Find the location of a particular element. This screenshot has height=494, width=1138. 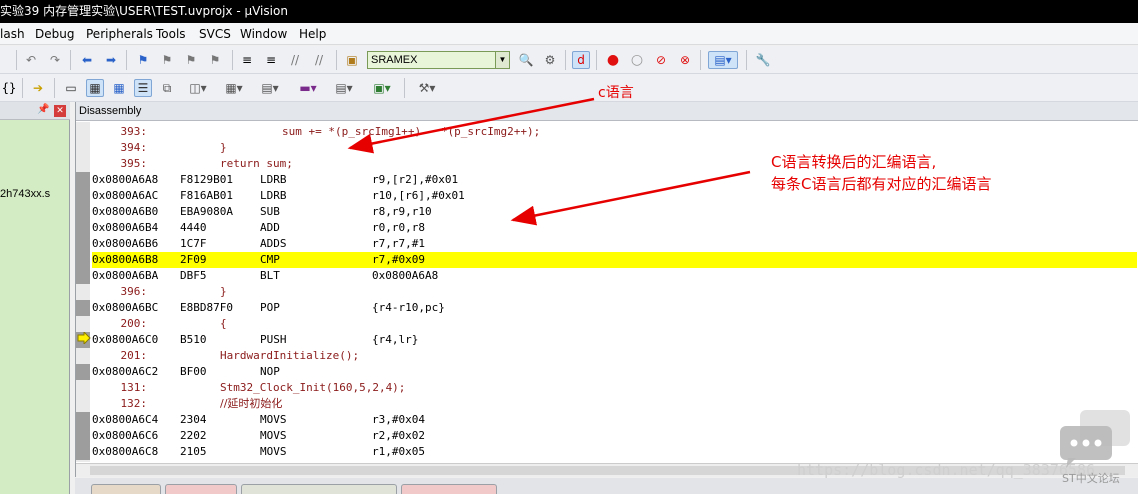

assembly-line: 0x0800A6B8 2F09 CMP r7,#0x09 is located at coordinates (614, 260).